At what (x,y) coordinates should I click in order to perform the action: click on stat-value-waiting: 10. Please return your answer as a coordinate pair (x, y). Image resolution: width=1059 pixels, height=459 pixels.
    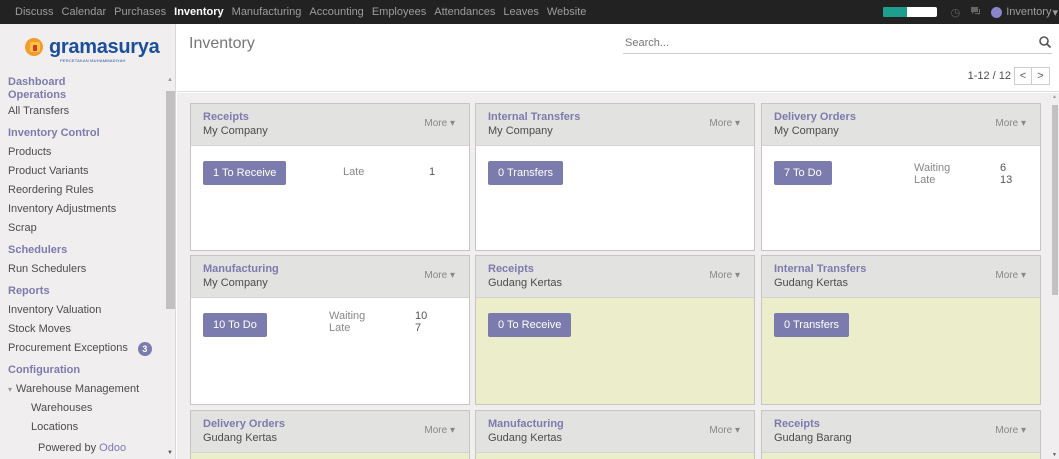
    Looking at the image, I should click on (421, 316).